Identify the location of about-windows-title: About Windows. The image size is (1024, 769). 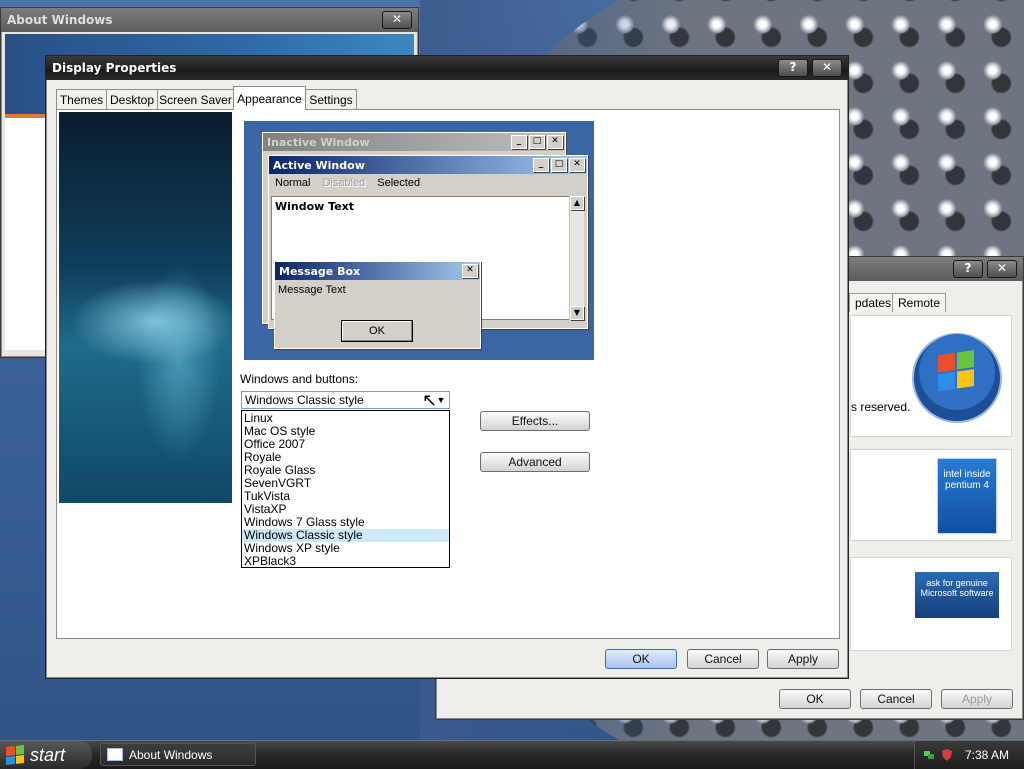
(60, 20).